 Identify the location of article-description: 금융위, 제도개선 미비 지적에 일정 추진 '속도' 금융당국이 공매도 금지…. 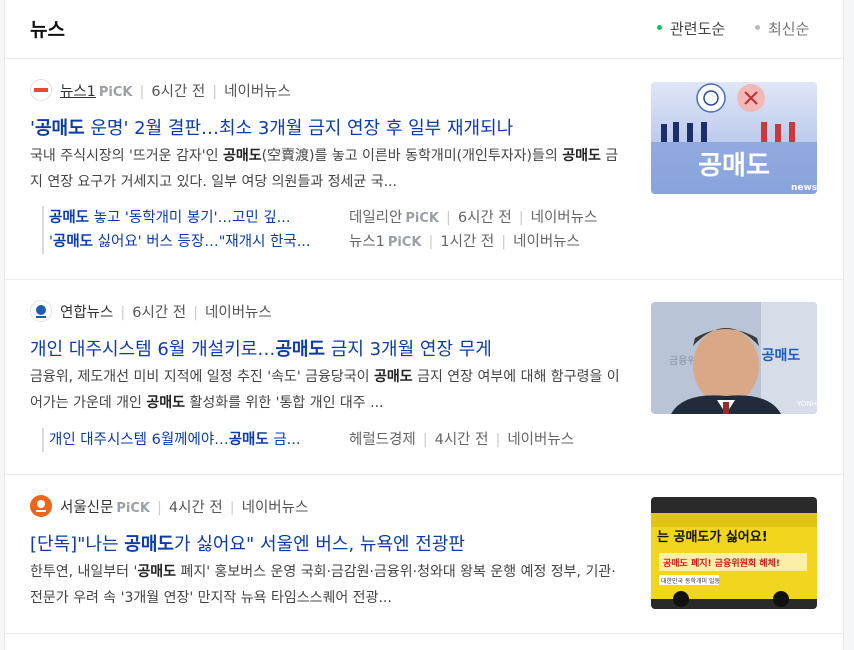
(325, 390).